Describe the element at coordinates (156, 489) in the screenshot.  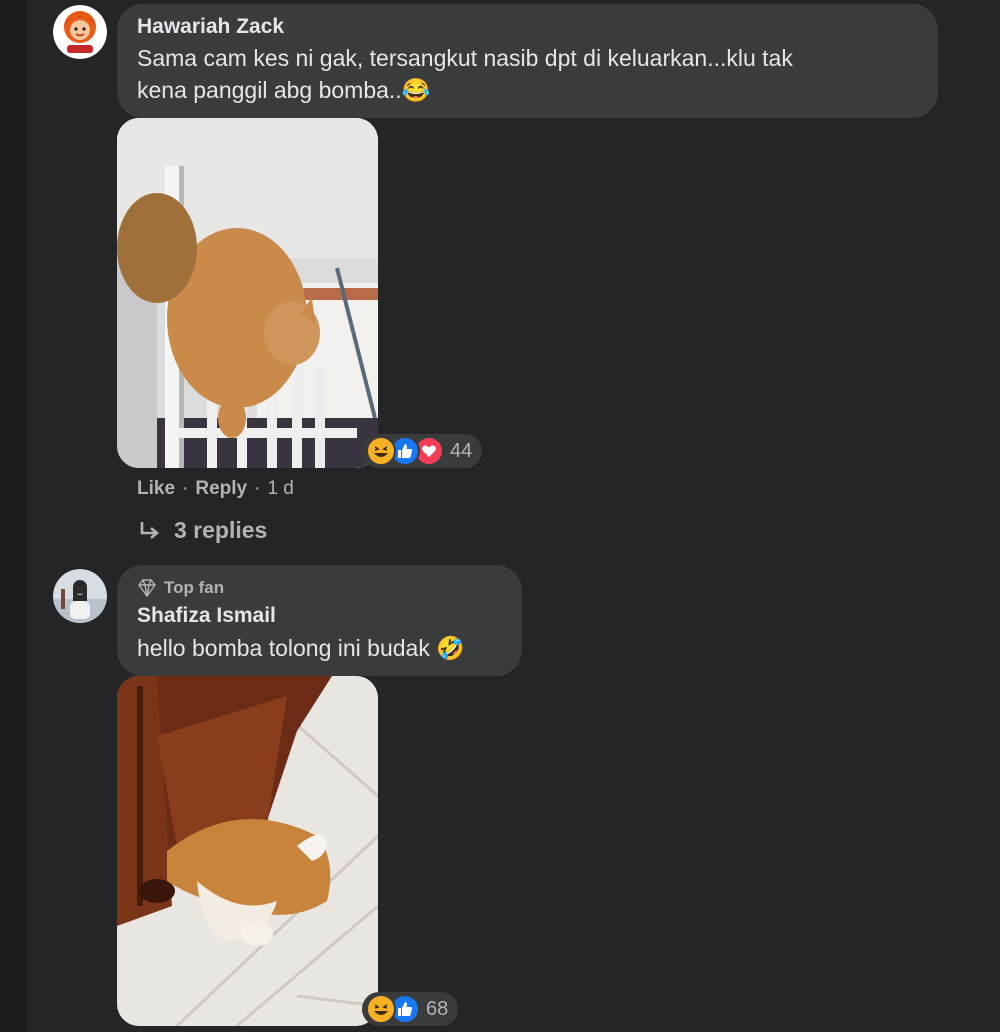
I see `like-button: Like` at that location.